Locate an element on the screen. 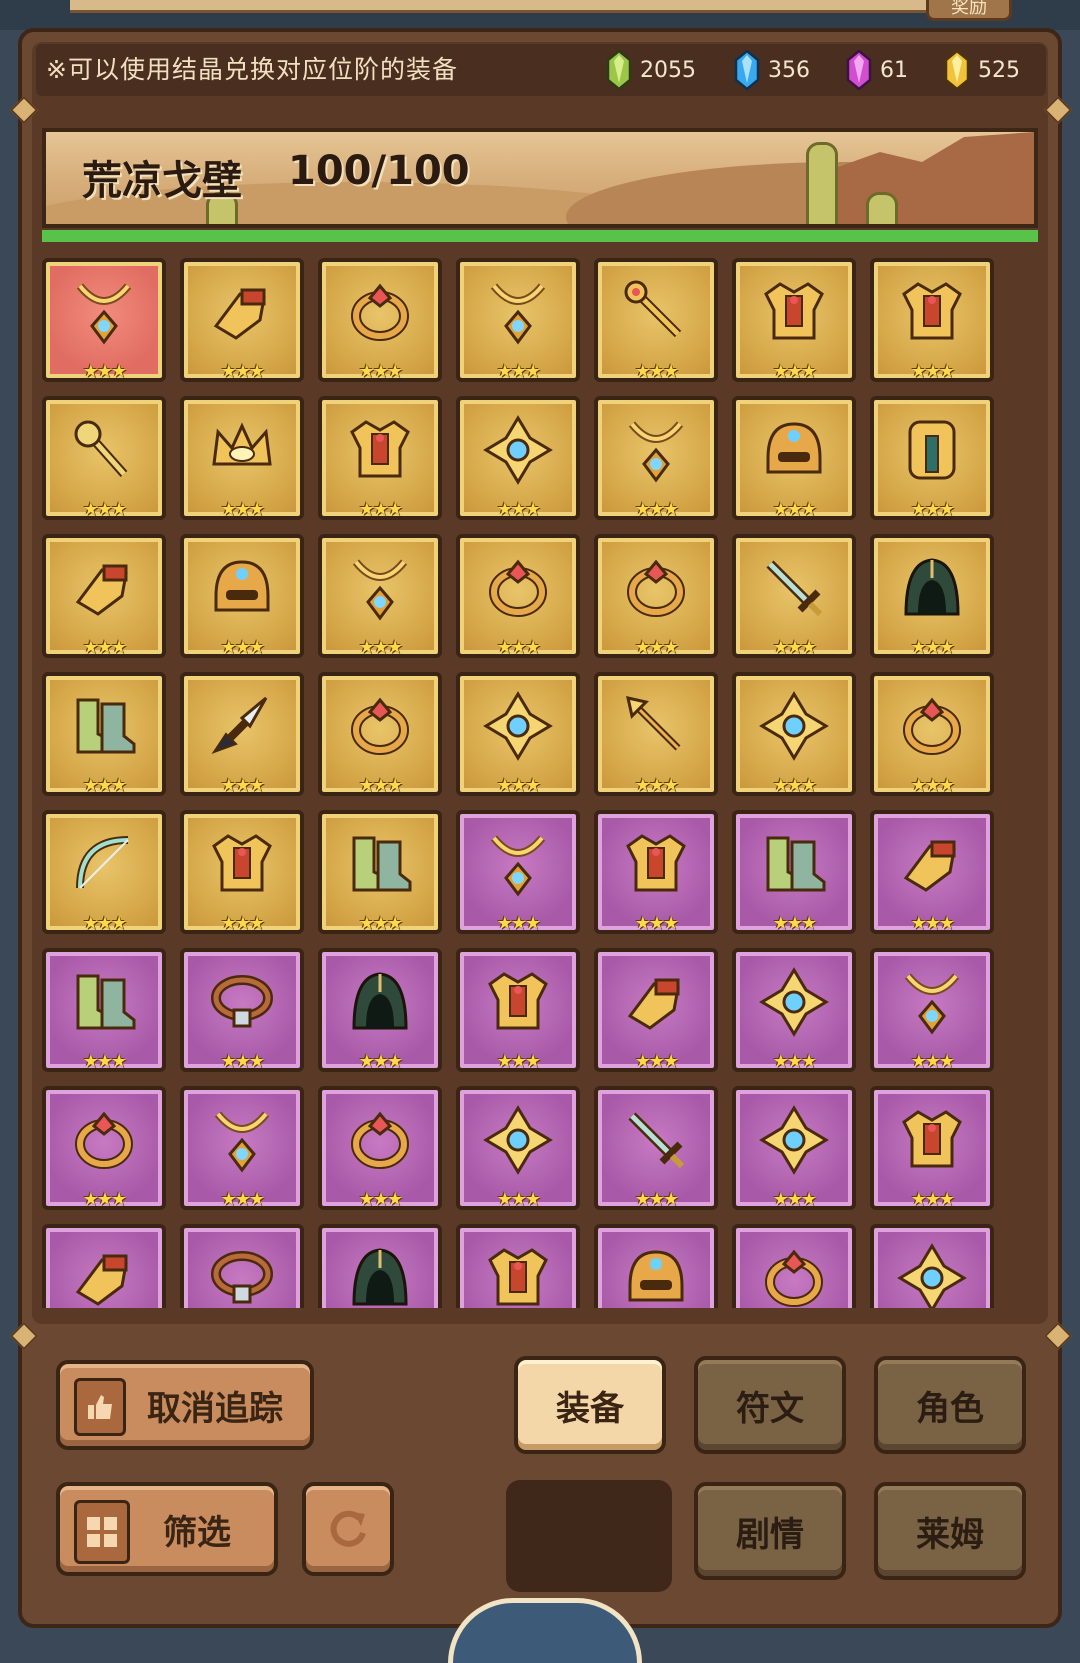  gold-crystal-icon is located at coordinates (957, 70).